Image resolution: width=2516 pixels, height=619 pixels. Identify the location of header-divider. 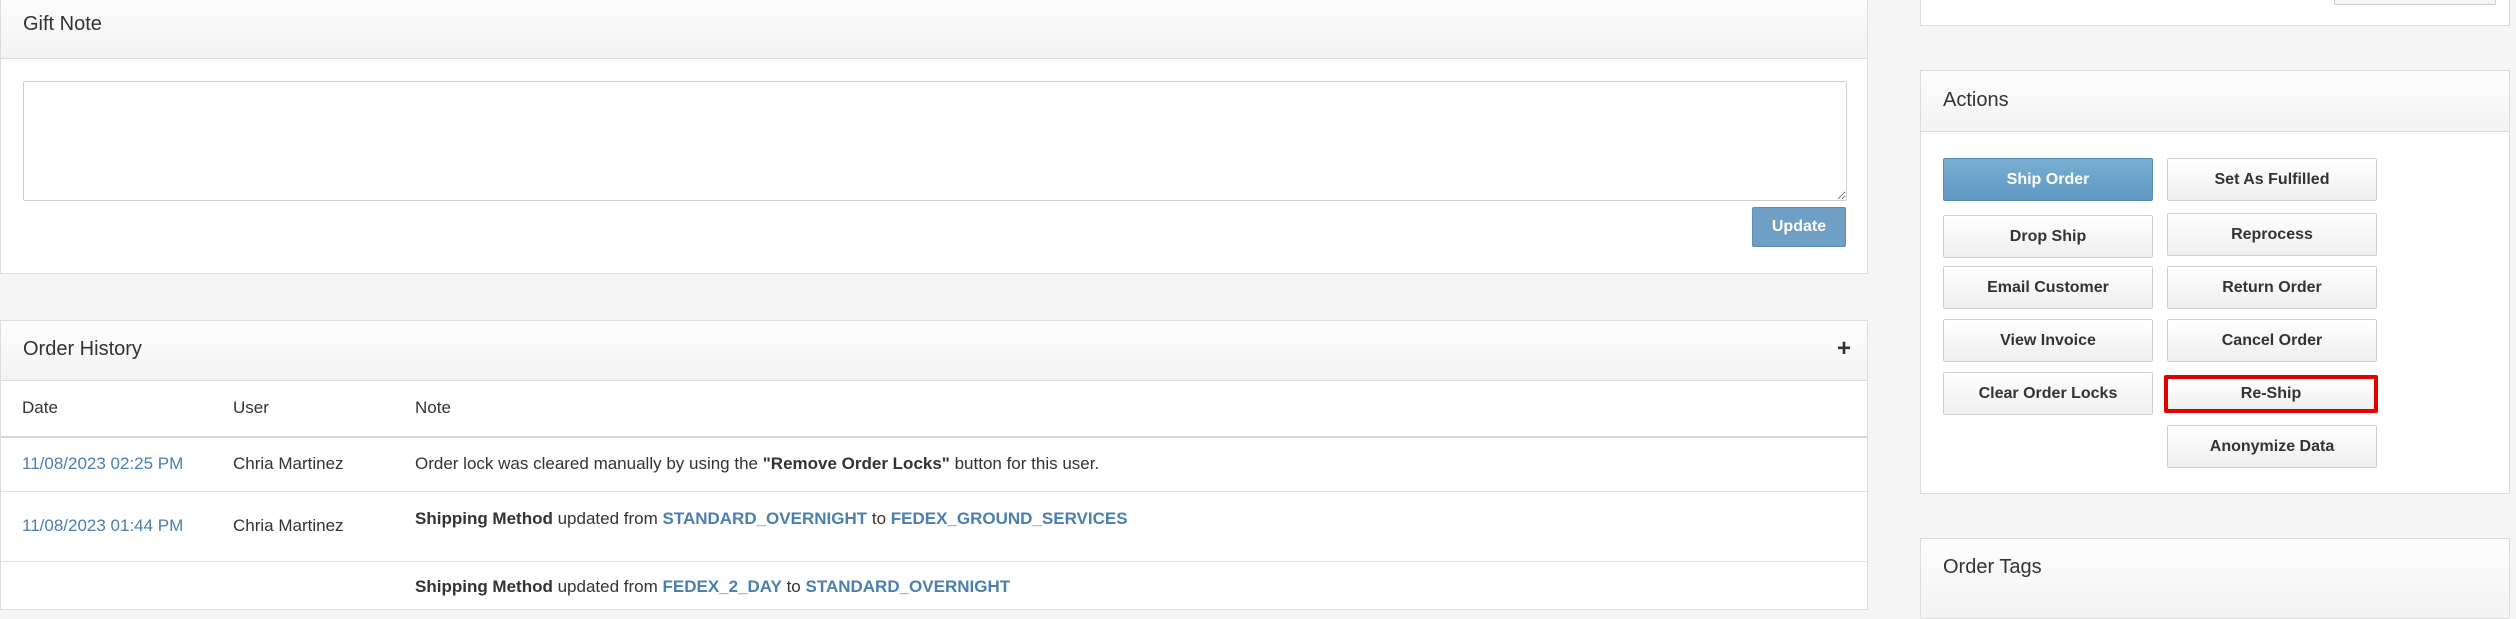
(934, 437).